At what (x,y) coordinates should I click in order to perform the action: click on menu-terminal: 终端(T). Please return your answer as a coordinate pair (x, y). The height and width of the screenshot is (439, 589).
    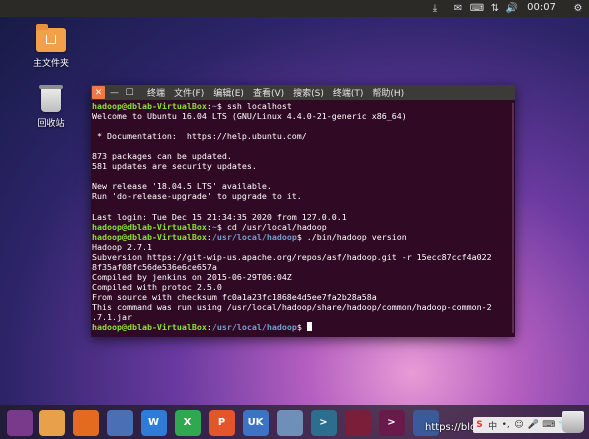
    Looking at the image, I should click on (348, 92).